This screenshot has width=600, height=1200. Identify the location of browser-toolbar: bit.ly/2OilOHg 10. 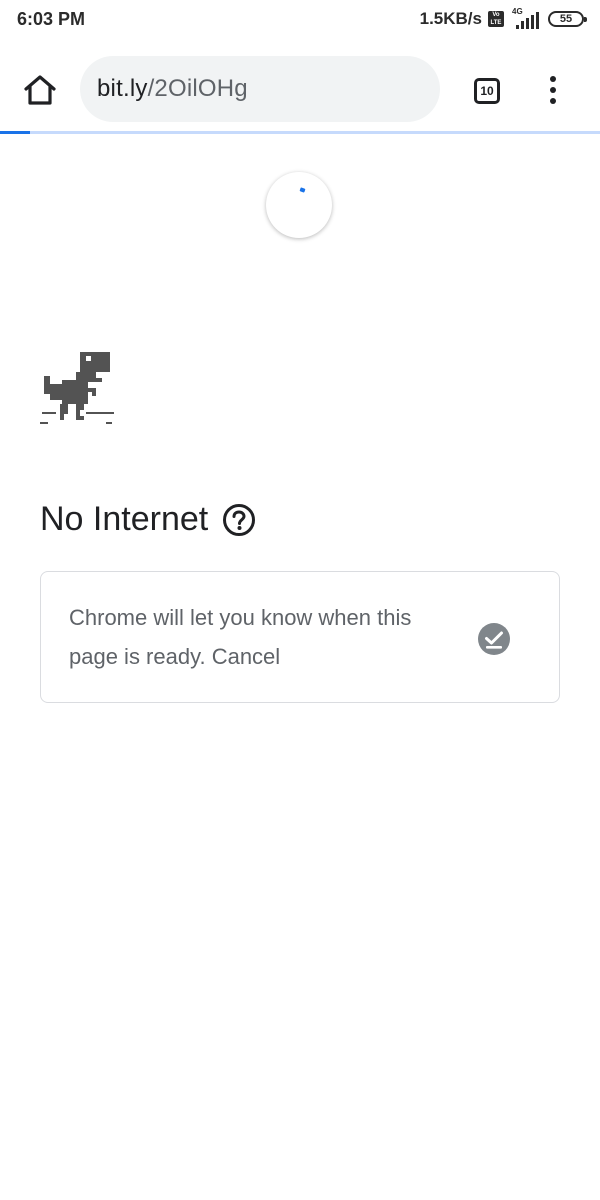
(300, 87).